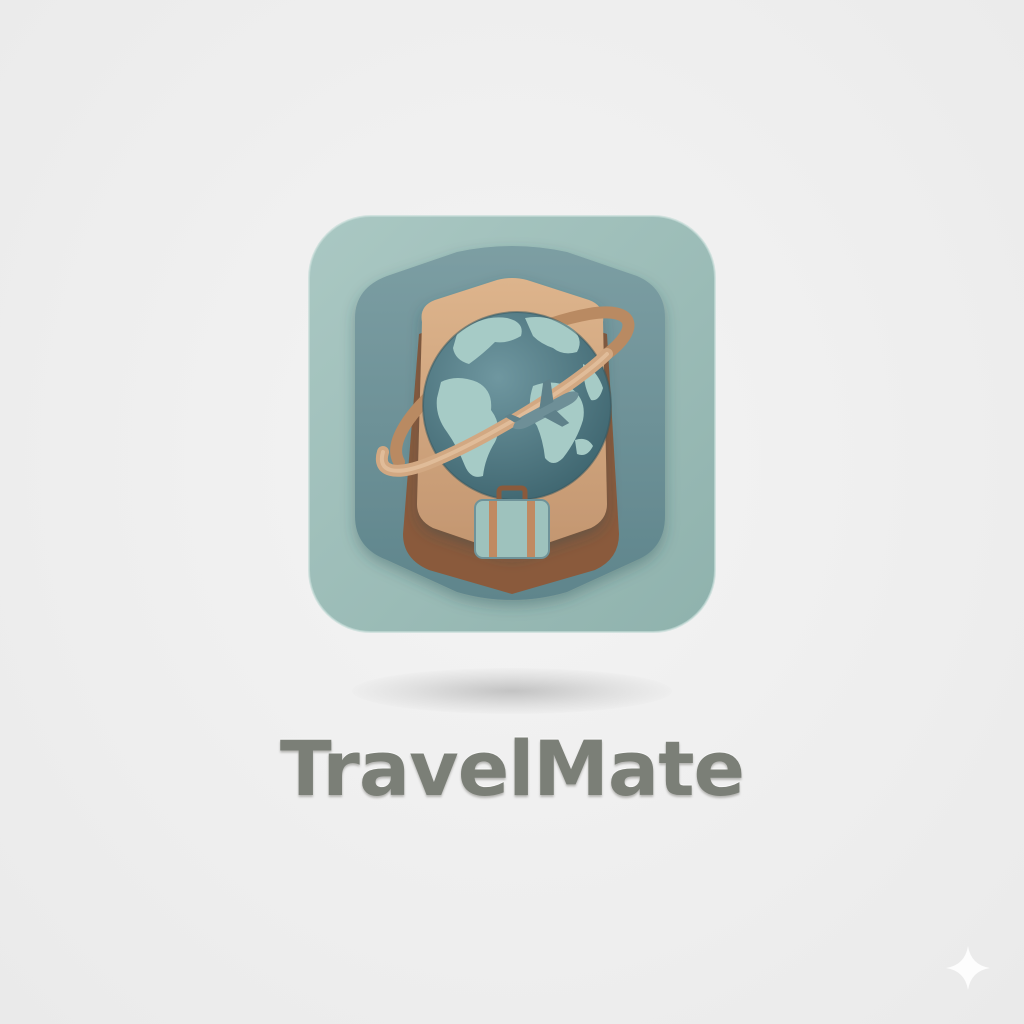 Image resolution: width=1024 pixels, height=1024 pixels. I want to click on sparkle-icon, so click(968, 968).